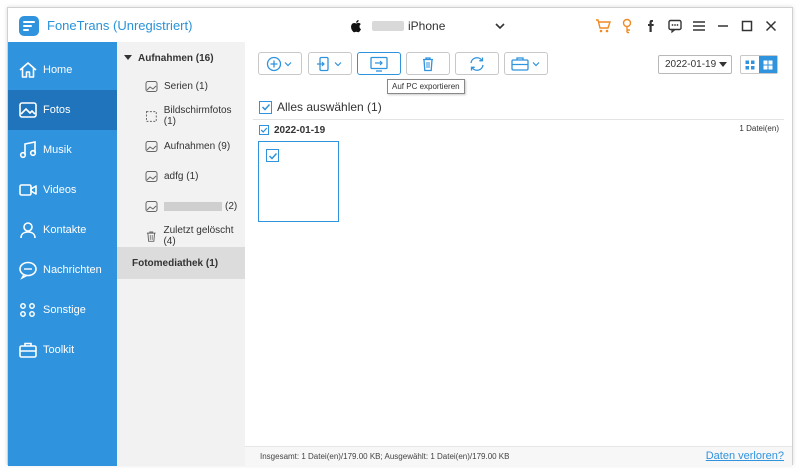 The image size is (800, 471). I want to click on sidebar-item-musik: Musik, so click(62, 150).